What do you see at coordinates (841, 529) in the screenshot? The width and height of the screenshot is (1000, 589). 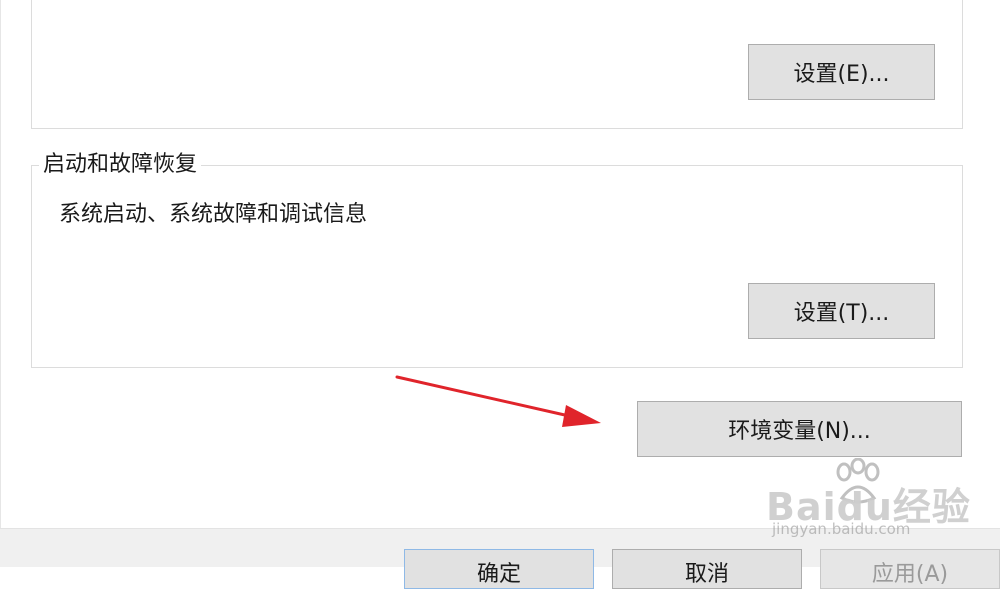 I see `watermark-site-text: jingyan.baidu.com` at bounding box center [841, 529].